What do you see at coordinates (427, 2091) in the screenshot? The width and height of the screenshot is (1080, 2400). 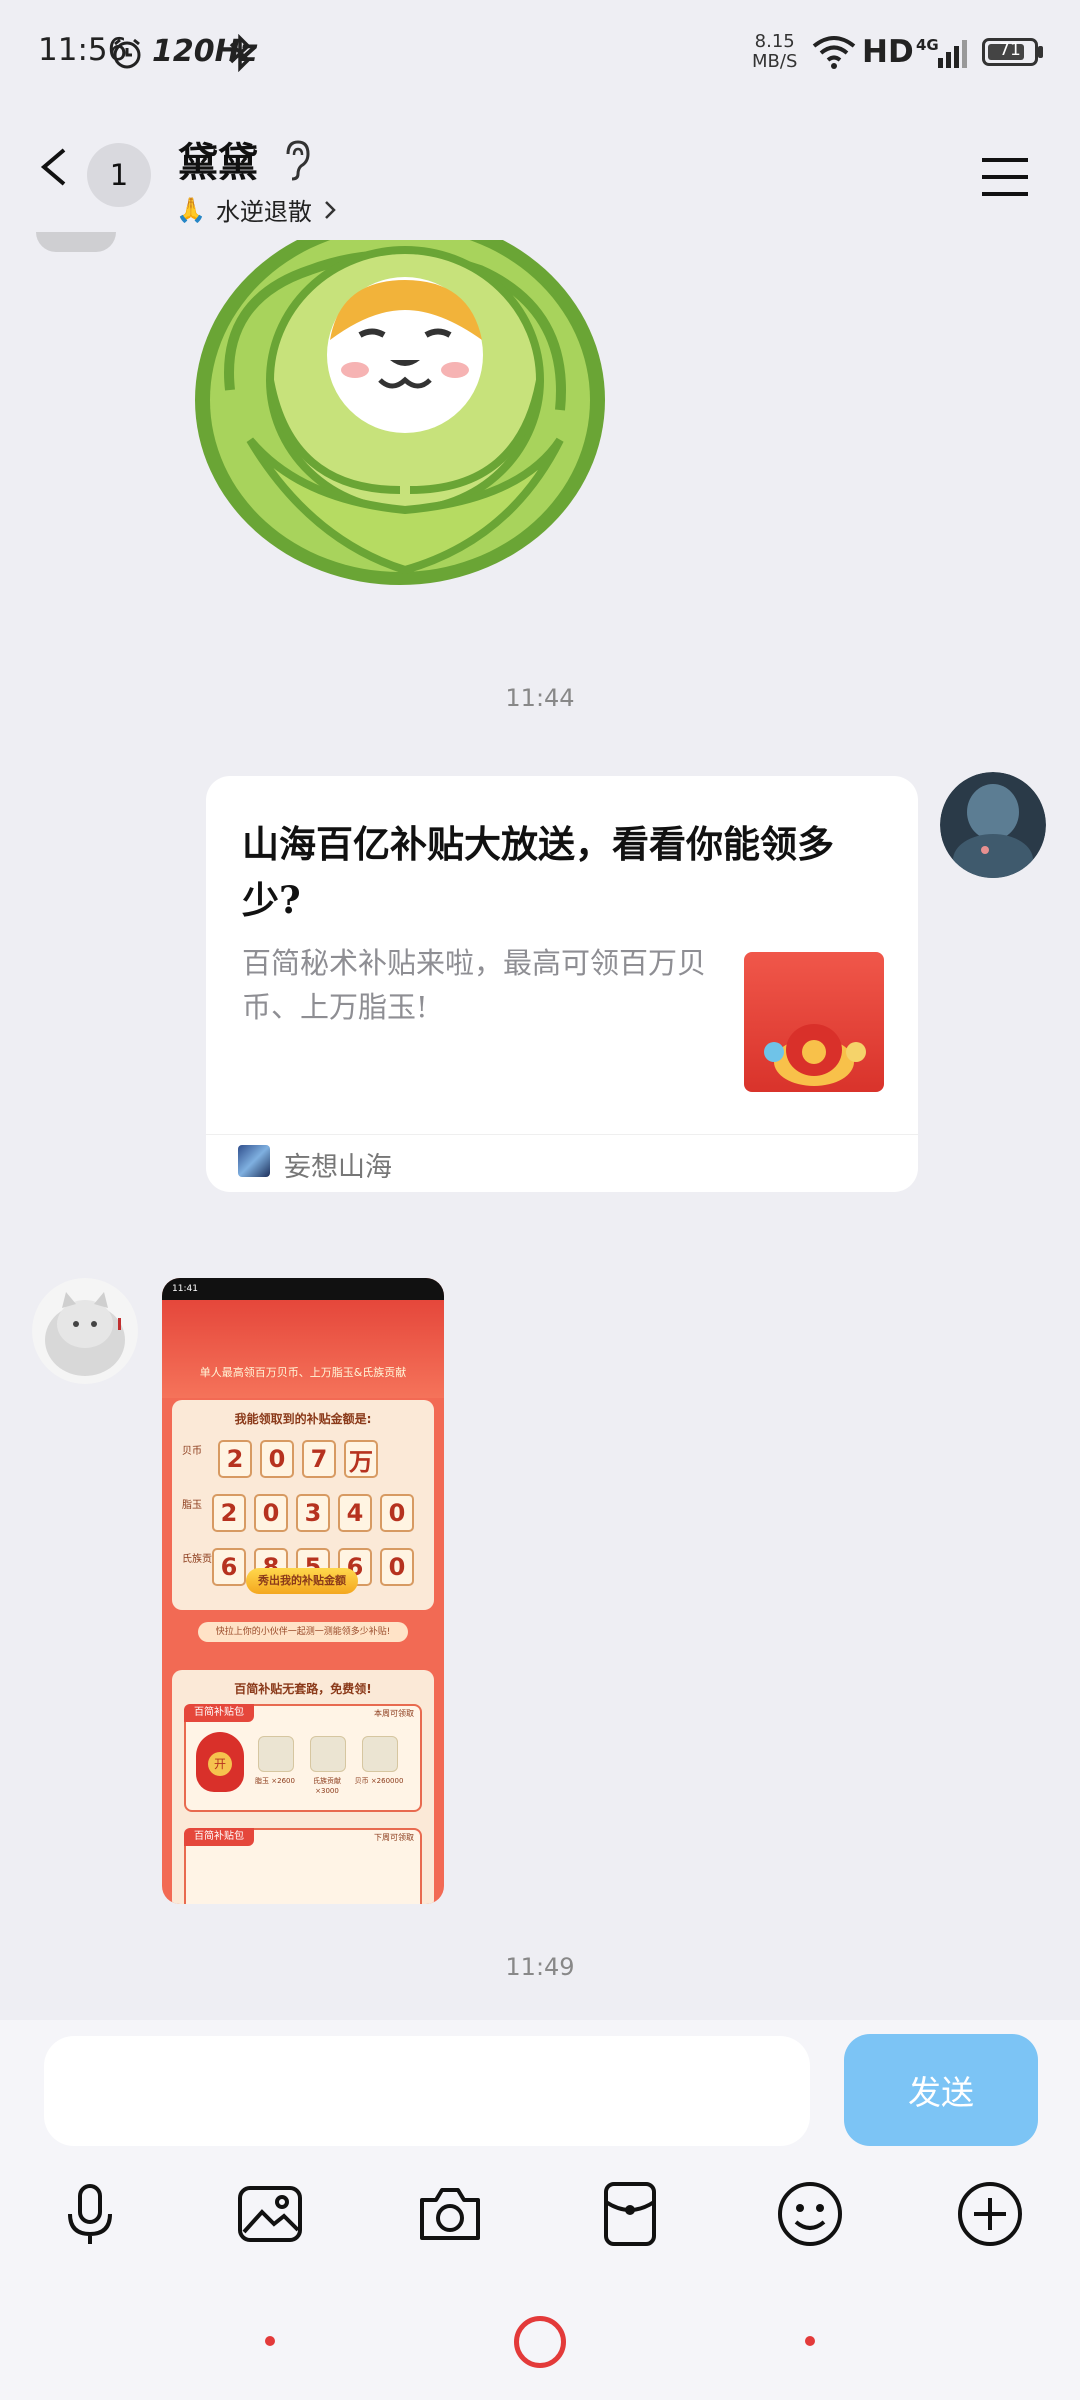 I see `message-input` at bounding box center [427, 2091].